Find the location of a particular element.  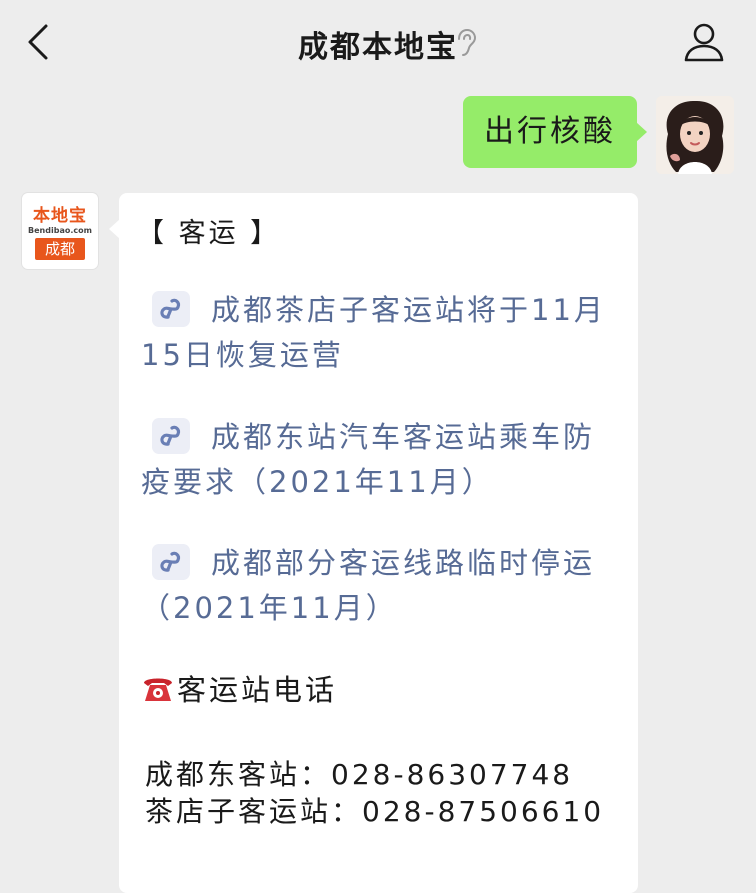

link-item: 成都东站汽车客运站乘车防疫要求（2021年11月） is located at coordinates (380, 460).